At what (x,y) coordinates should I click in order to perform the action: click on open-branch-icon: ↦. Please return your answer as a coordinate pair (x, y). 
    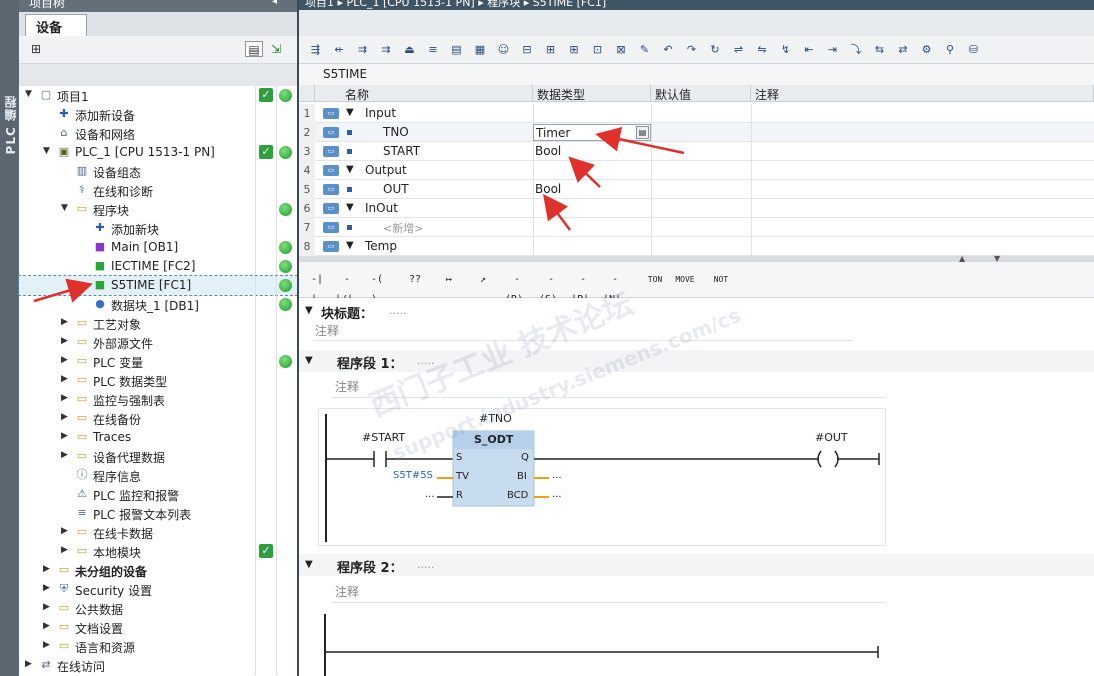
    Looking at the image, I should click on (449, 280).